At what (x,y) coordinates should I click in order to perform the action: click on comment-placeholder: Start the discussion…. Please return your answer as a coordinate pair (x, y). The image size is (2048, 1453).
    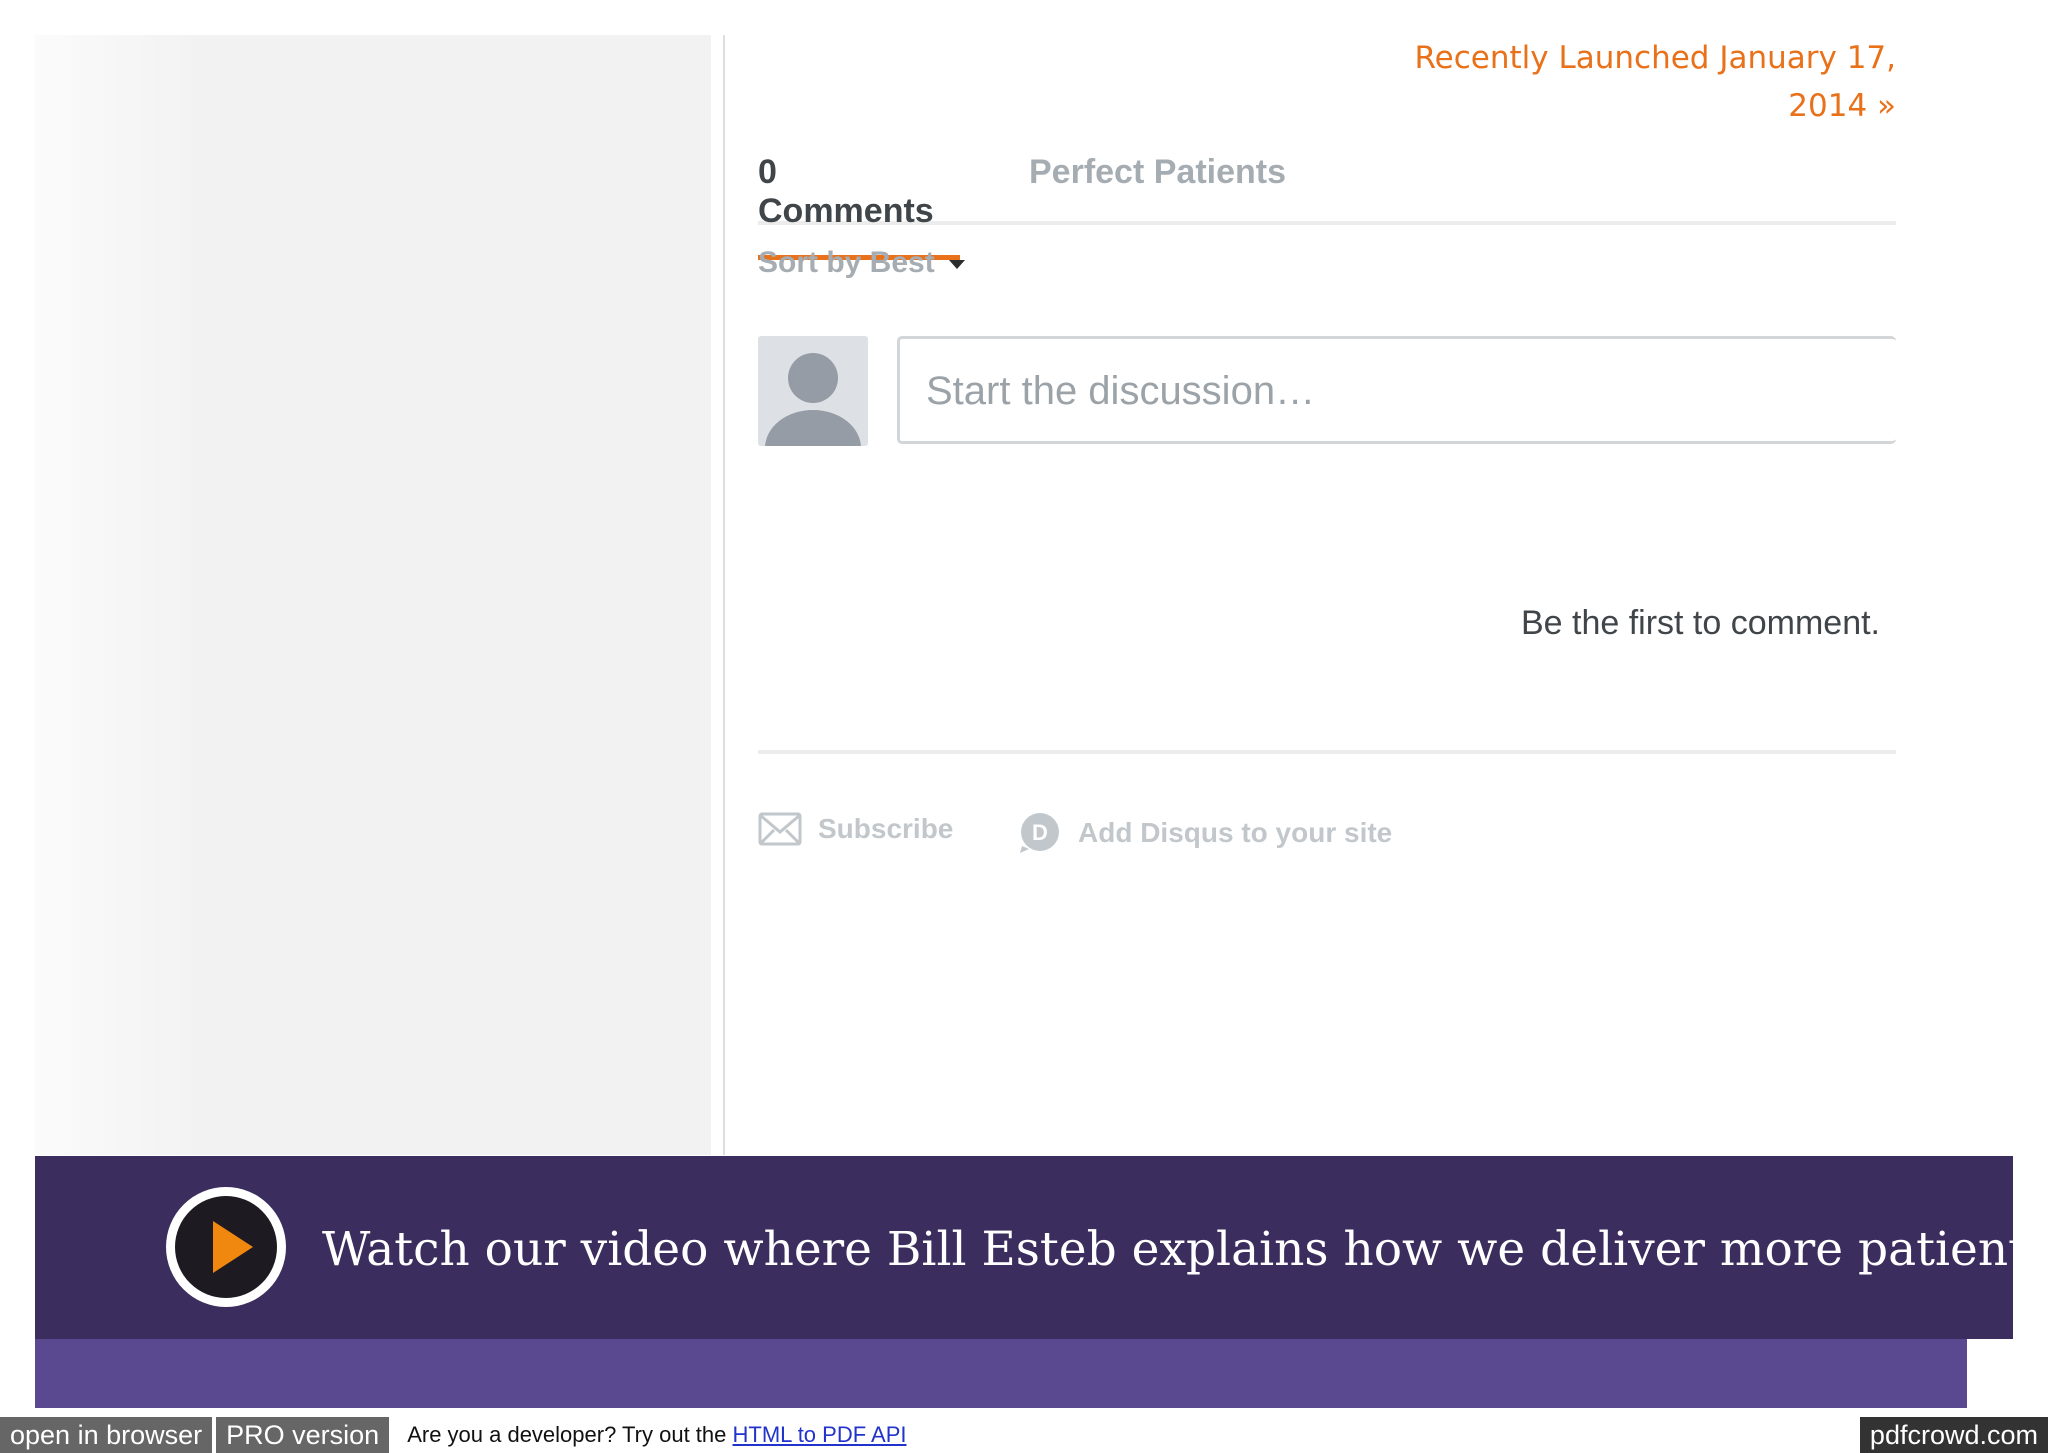
    Looking at the image, I should click on (1121, 391).